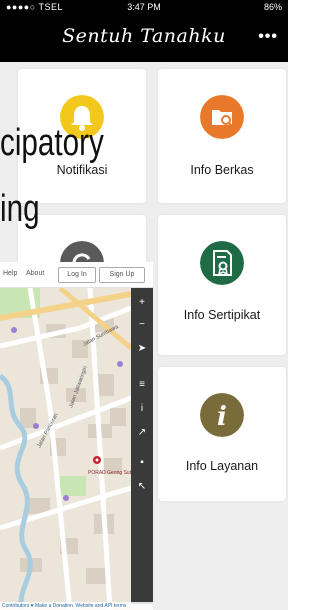  I want to click on info-sertipikat-card: Info Sertipikat, so click(222, 285).